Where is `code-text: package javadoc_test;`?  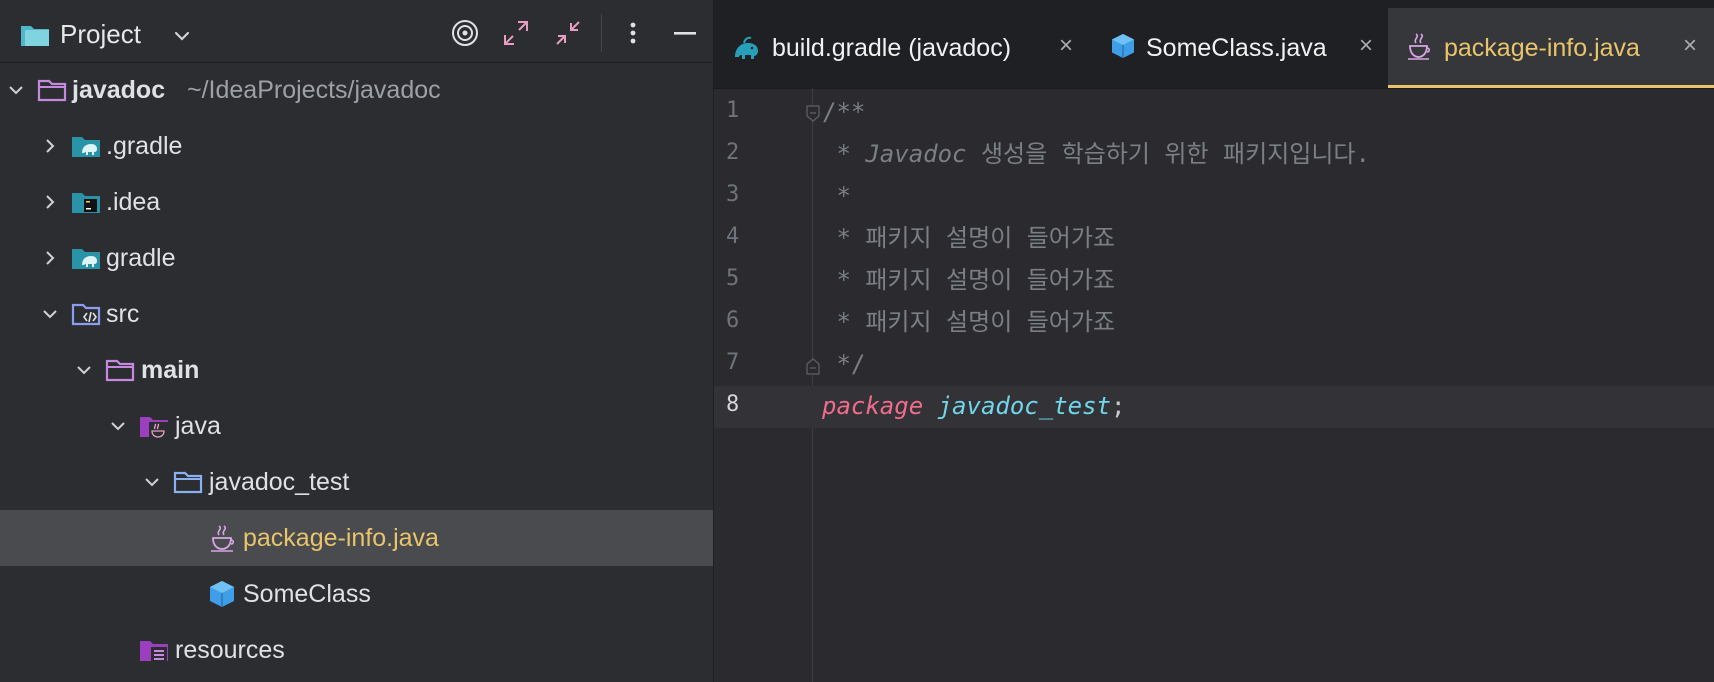 code-text: package javadoc_test; is located at coordinates (973, 406).